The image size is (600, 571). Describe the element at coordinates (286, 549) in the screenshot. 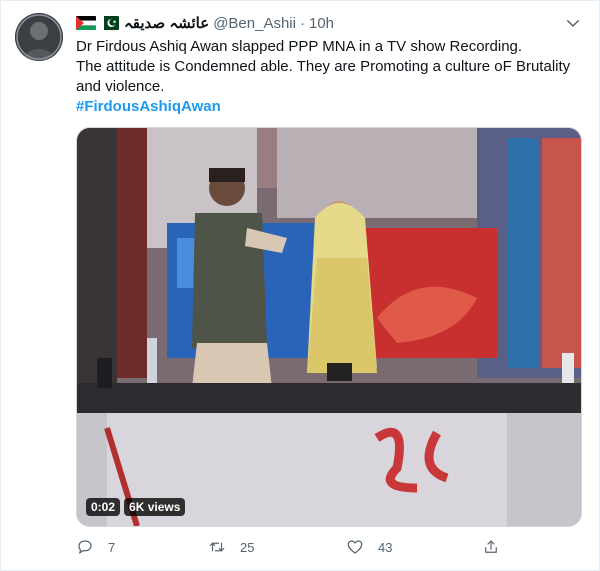

I see `tweet-actions: 7 25 43` at that location.